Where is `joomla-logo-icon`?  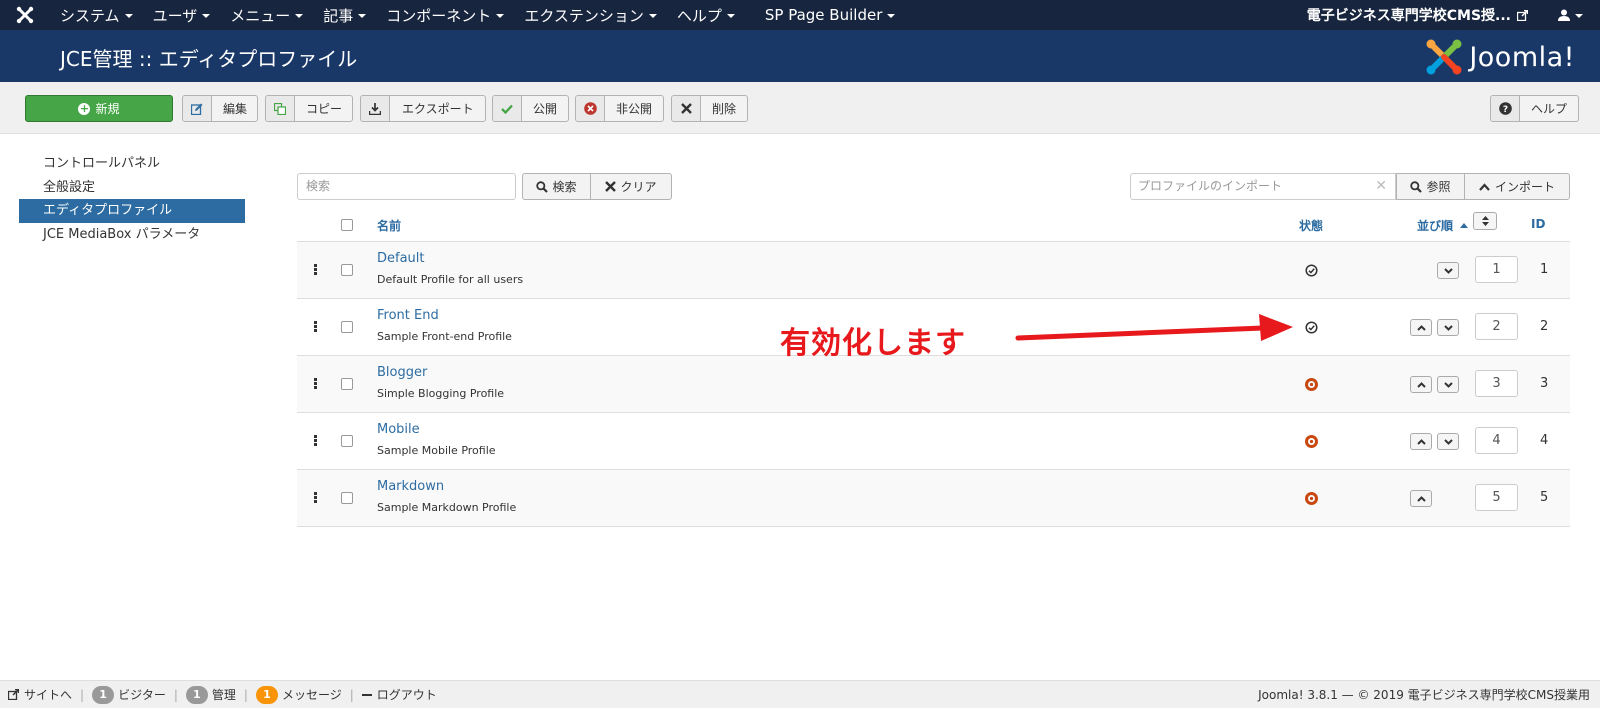 joomla-logo-icon is located at coordinates (25, 15).